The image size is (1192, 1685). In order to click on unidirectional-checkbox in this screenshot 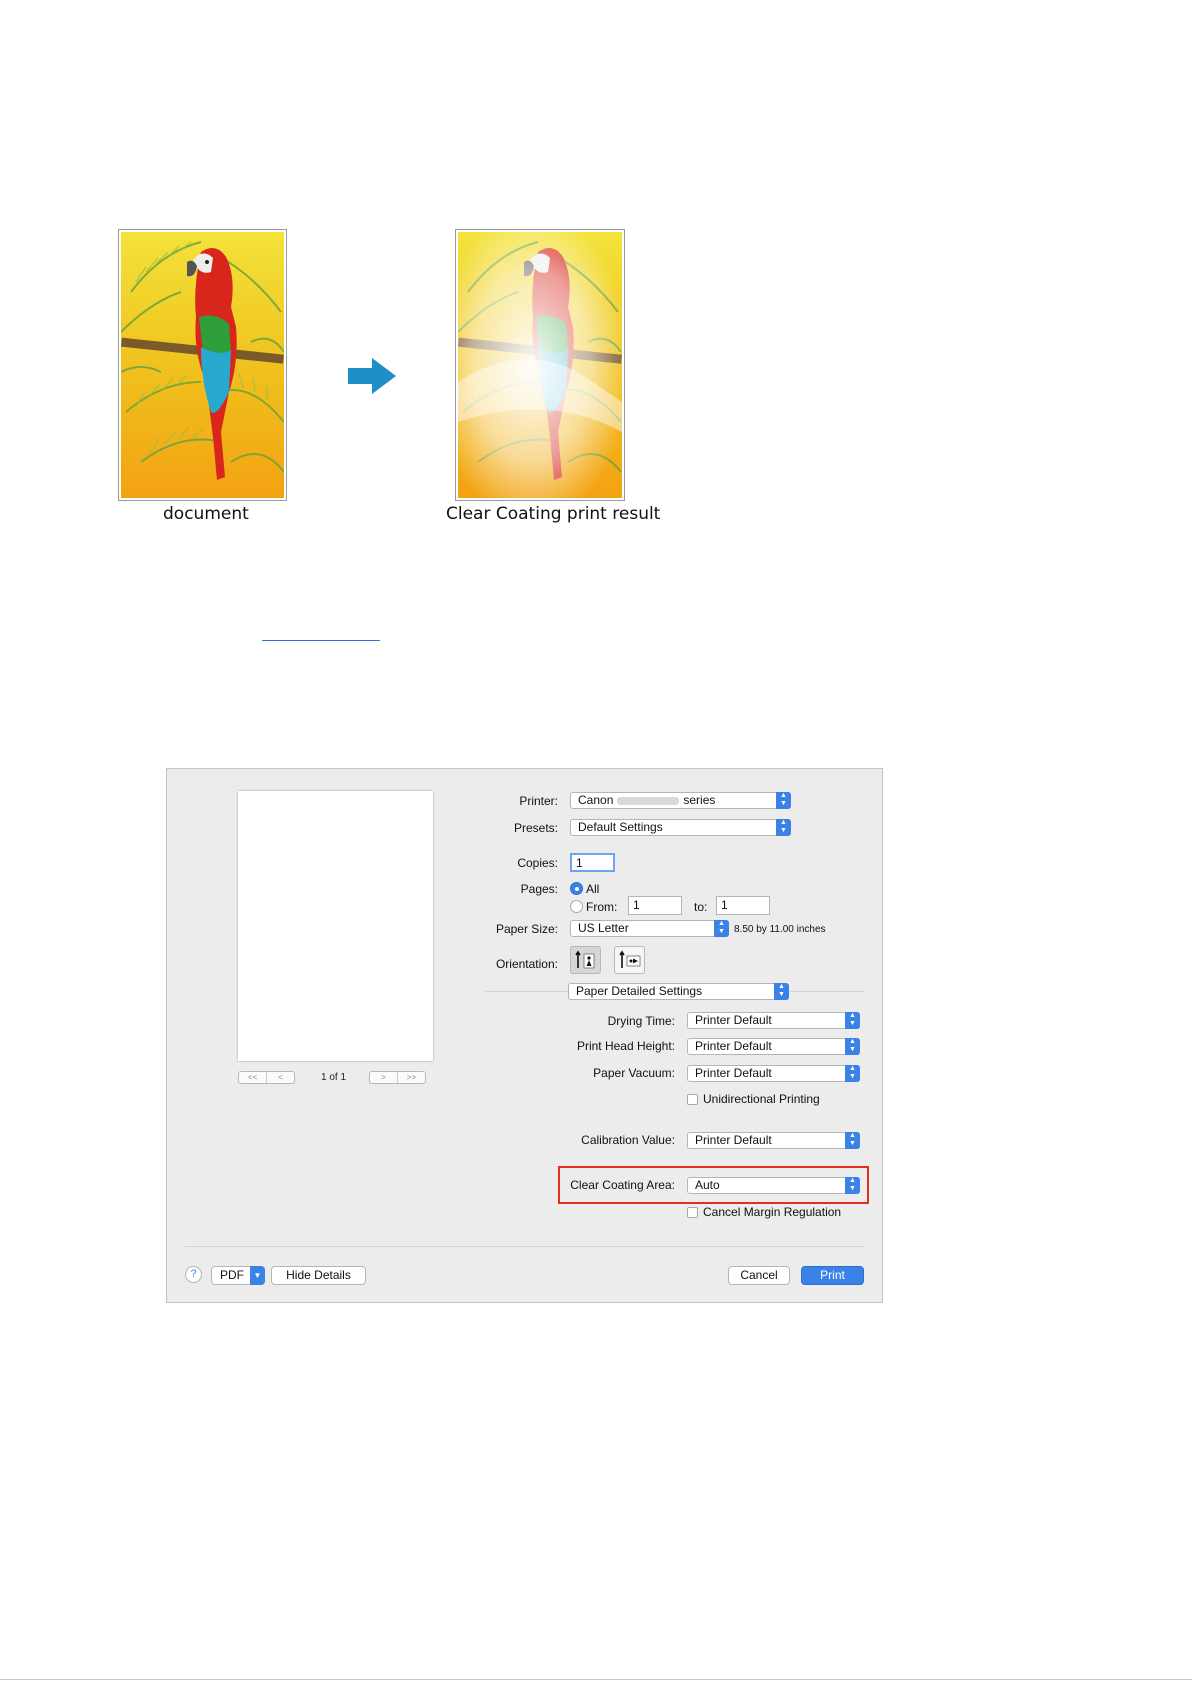, I will do `click(692, 1099)`.